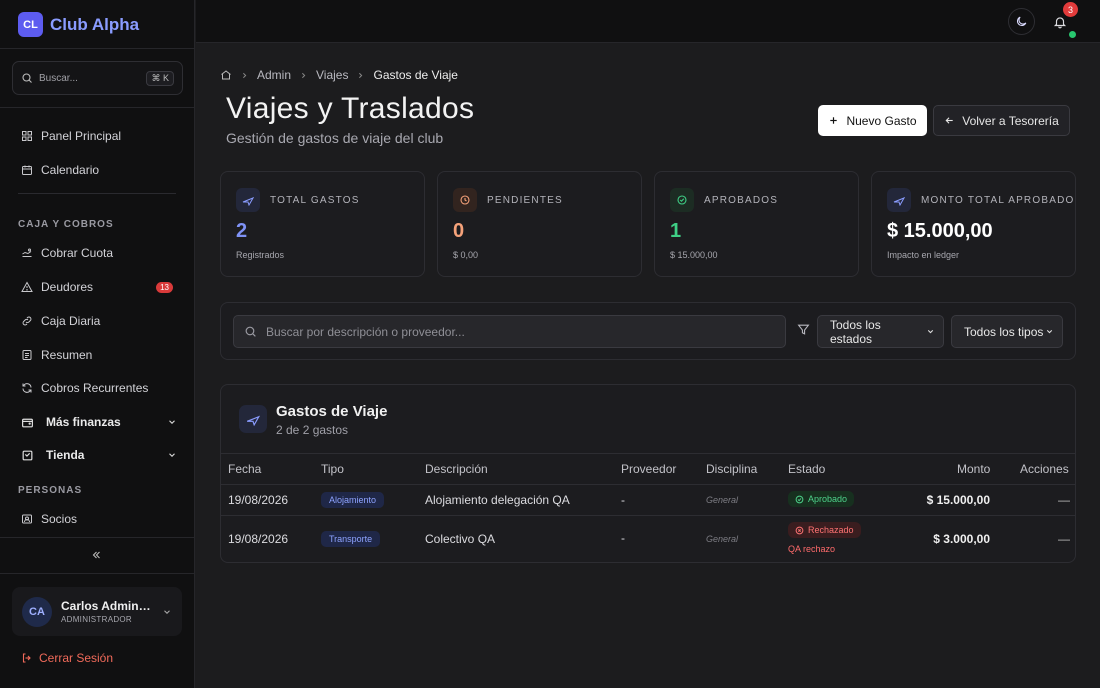 Image resolution: width=1100 pixels, height=688 pixels. Describe the element at coordinates (756, 224) in the screenshot. I see `stat-card-aprobados: APROBADOS 1 $ 15.000,00` at that location.